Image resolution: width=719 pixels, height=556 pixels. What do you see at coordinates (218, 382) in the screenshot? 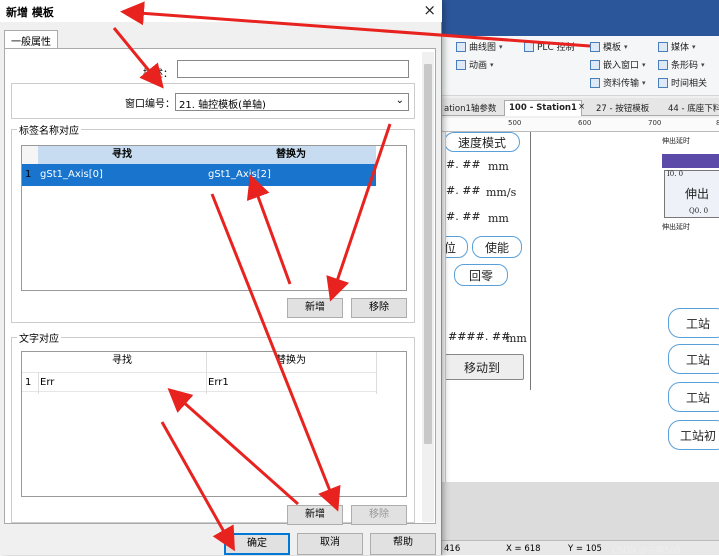
I see `replace-cell: Err1` at bounding box center [218, 382].